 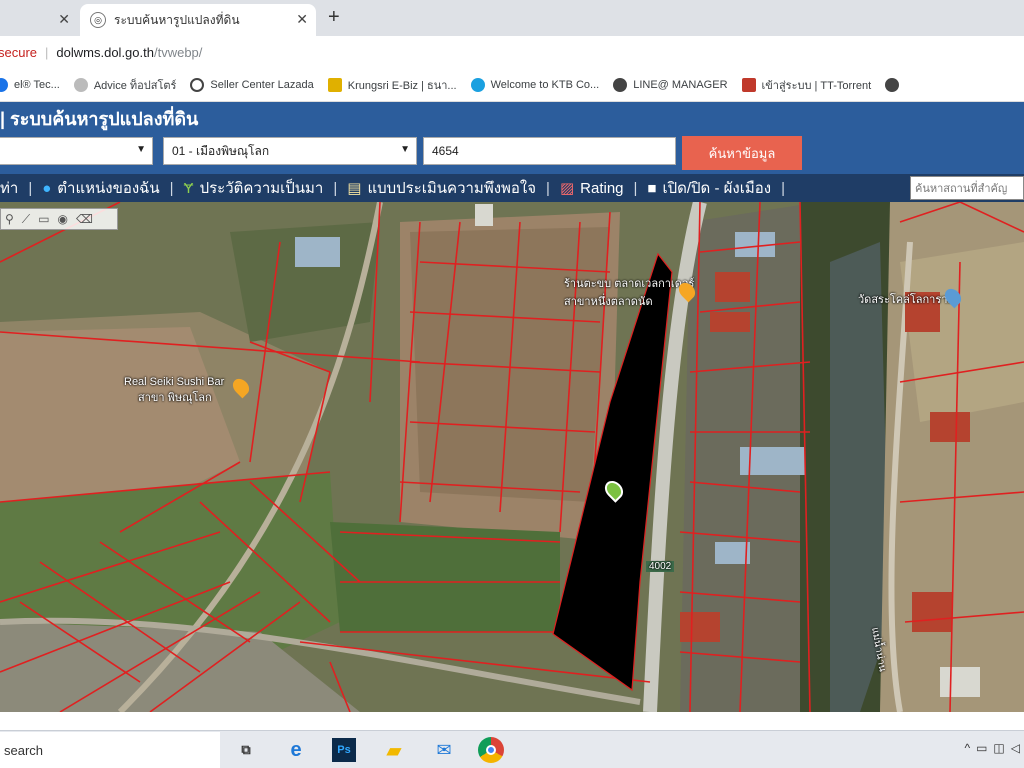 I want to click on poi-label-text: Real Seiki Sushi Bar, so click(x=174, y=382).